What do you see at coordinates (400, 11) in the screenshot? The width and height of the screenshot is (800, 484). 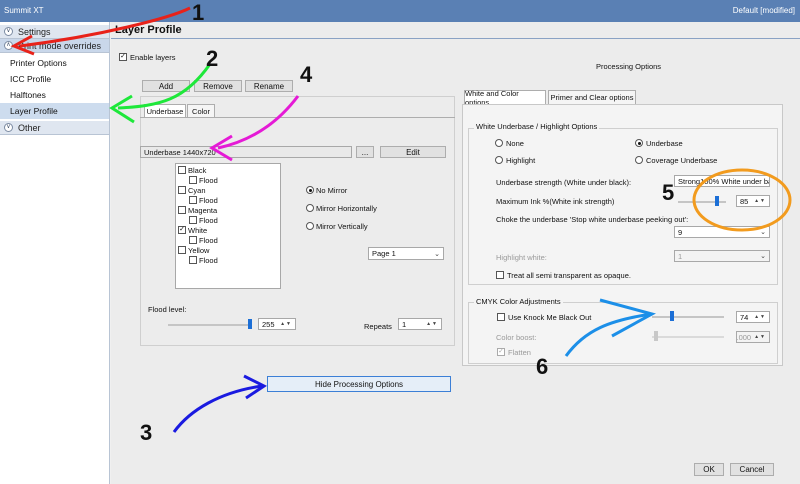 I see `title-bar: Summit XT Default [modified]` at bounding box center [400, 11].